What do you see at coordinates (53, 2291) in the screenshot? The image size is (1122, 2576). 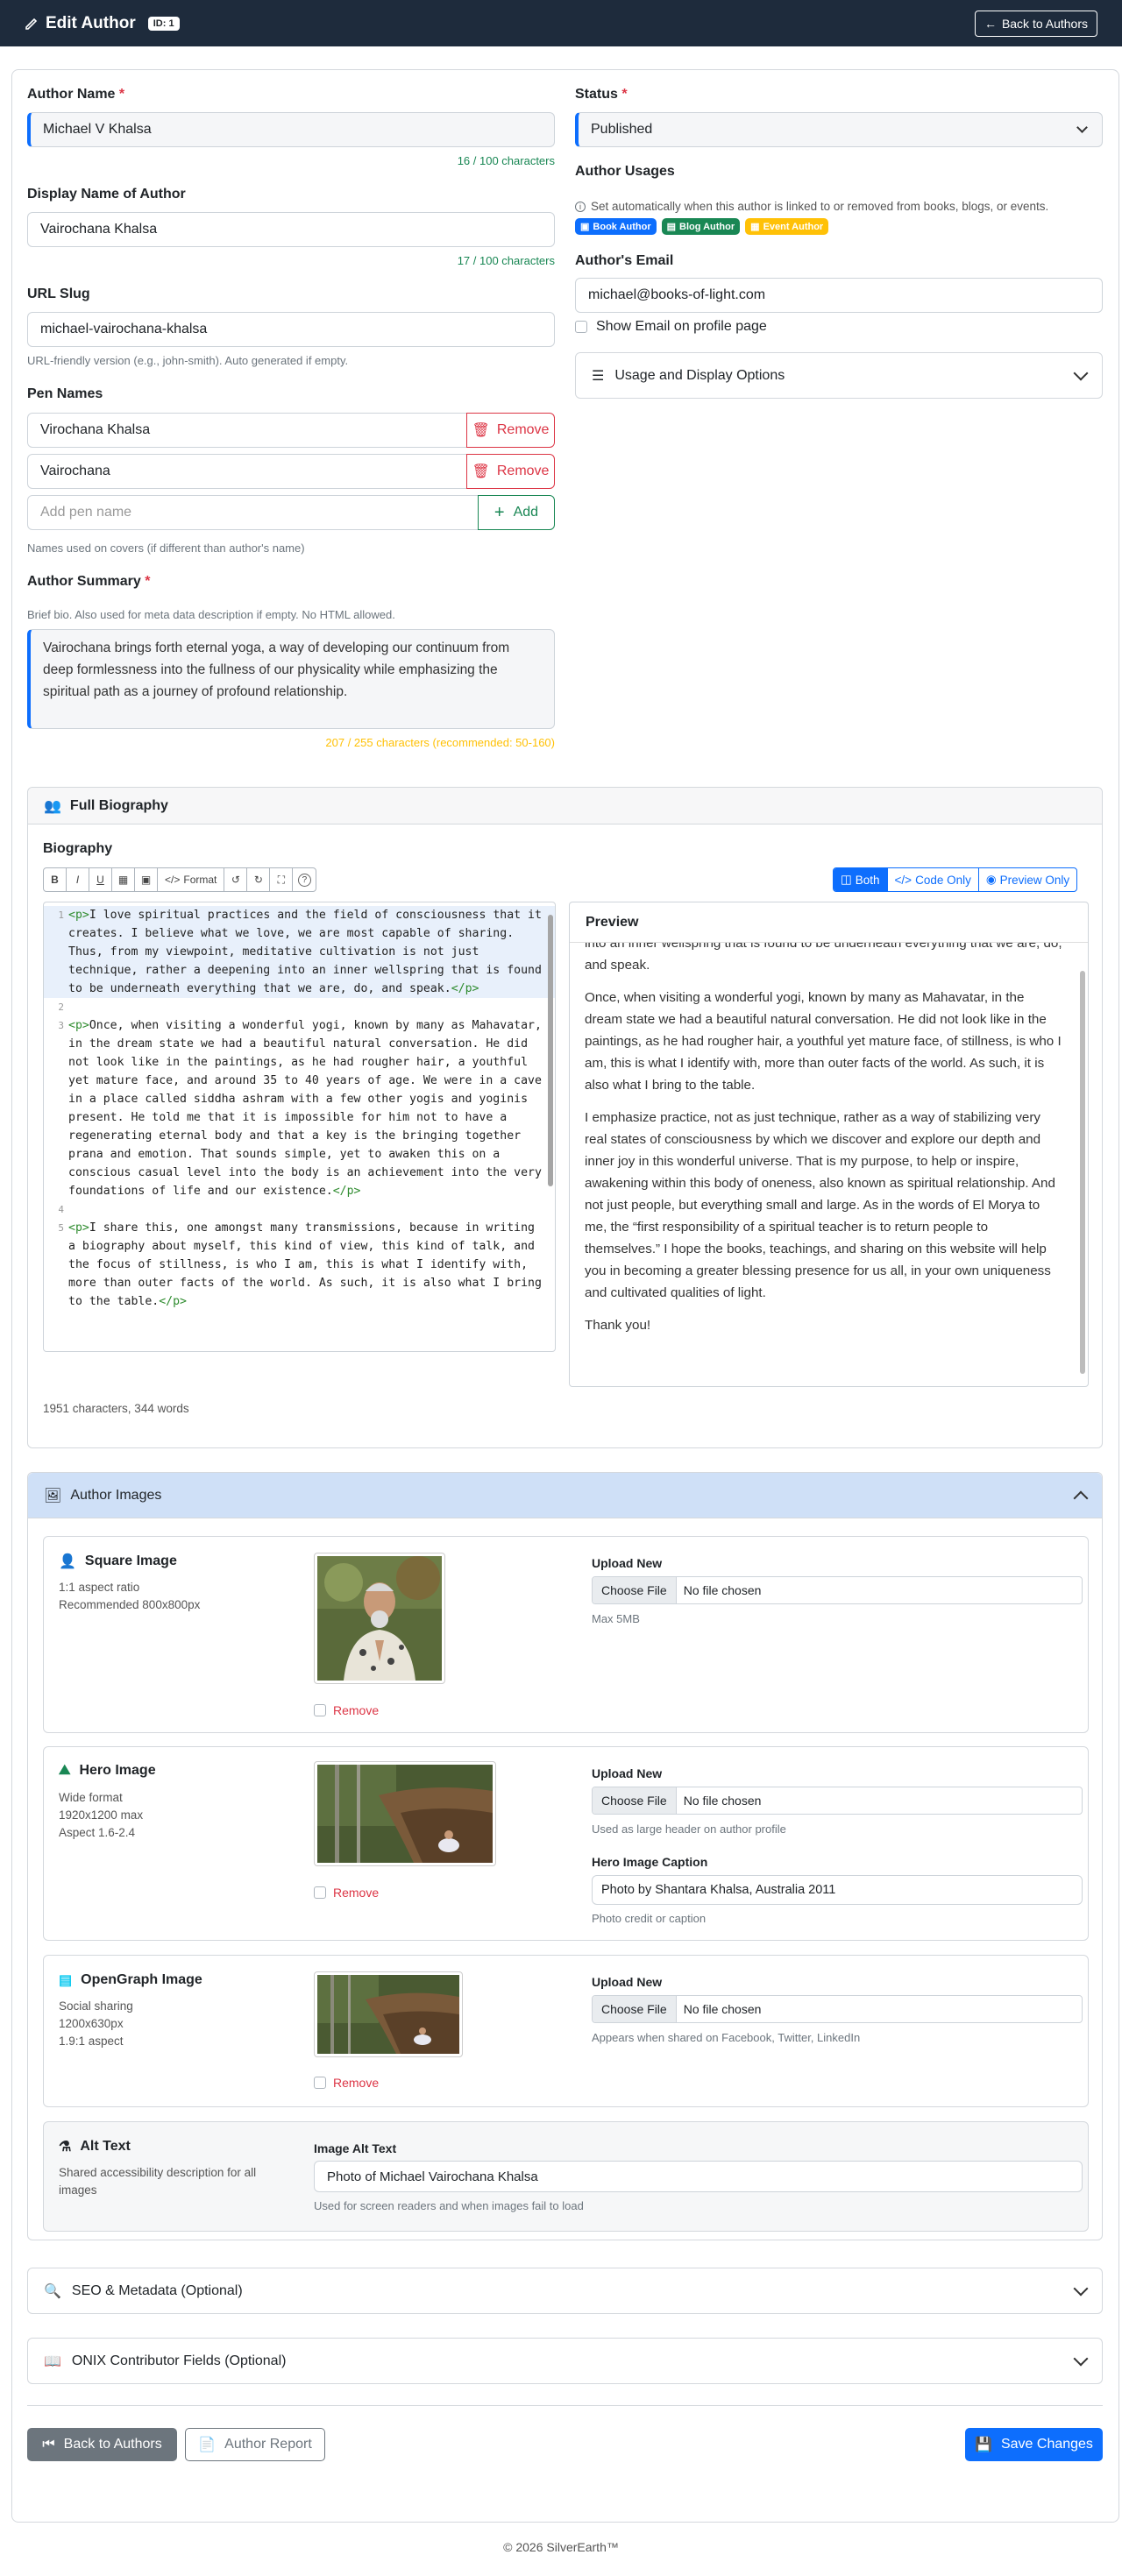 I see `search-icon: 🔍` at bounding box center [53, 2291].